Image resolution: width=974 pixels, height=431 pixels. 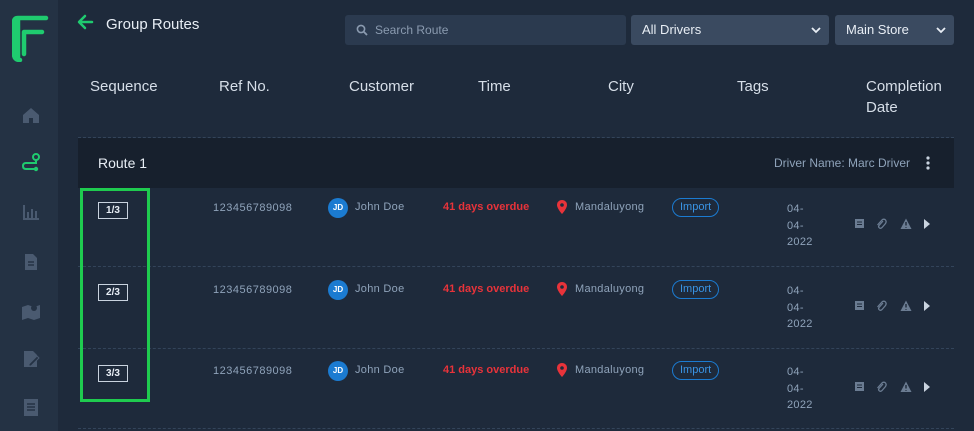 I want to click on search-input, so click(x=497, y=30).